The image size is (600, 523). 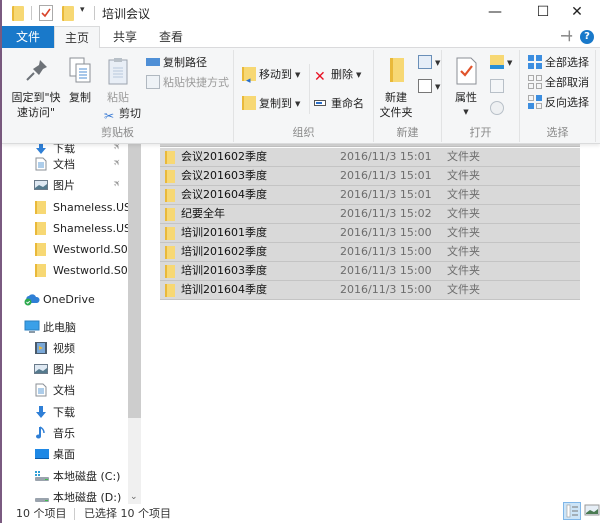 I want to click on nav-item-label: Shameless.US.S, so click(x=90, y=228).